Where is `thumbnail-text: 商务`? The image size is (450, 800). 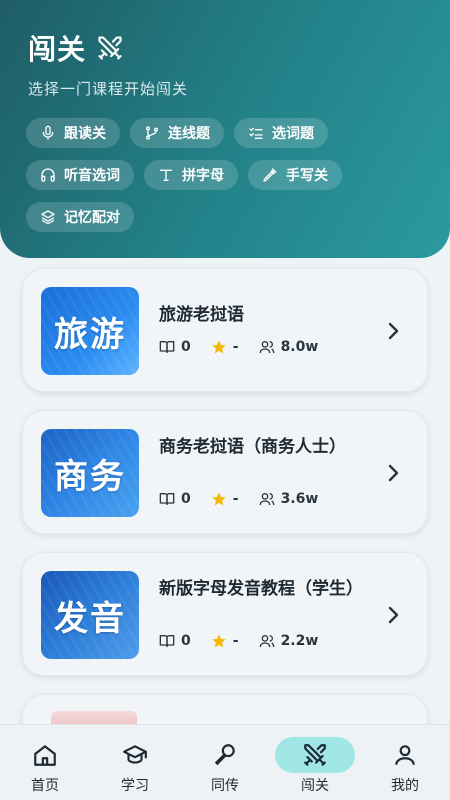
thumbnail-text: 商务 is located at coordinates (90, 476).